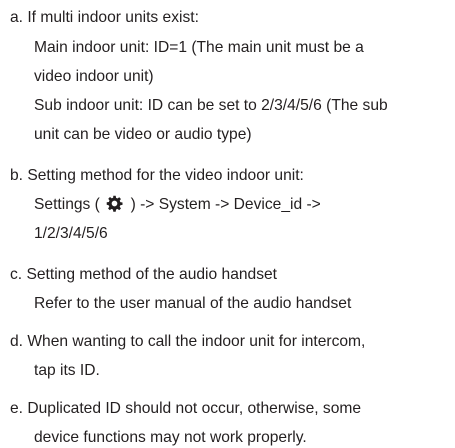 The width and height of the screenshot is (455, 448). Describe the element at coordinates (170, 437) in the screenshot. I see `item-e-line-device-functions: device functions may not work properly.` at that location.